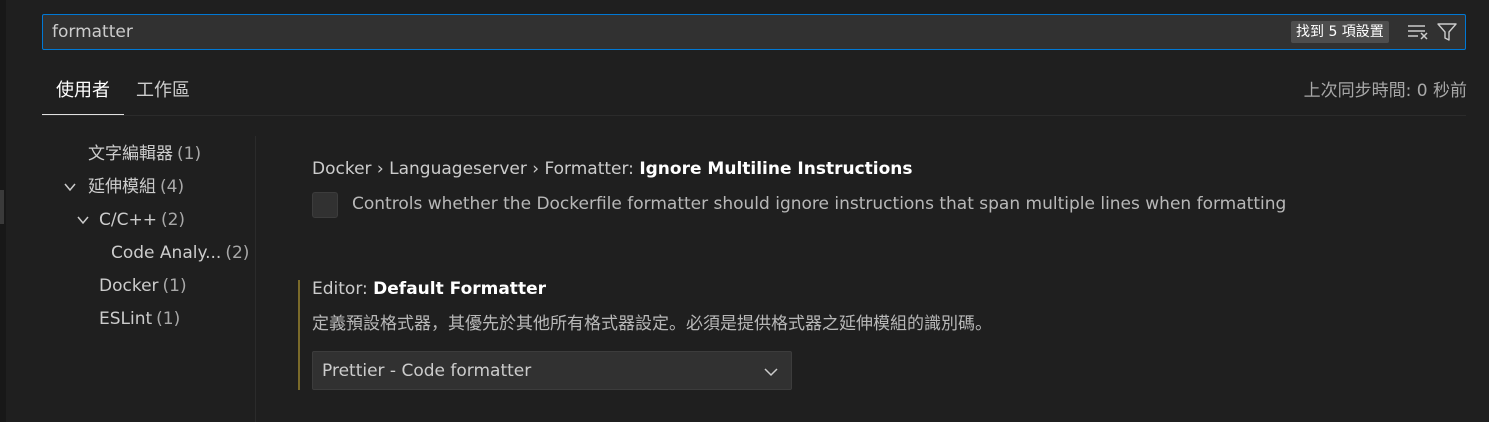 Image resolution: width=1489 pixels, height=422 pixels. Describe the element at coordinates (658, 32) in the screenshot. I see `search-input` at that location.